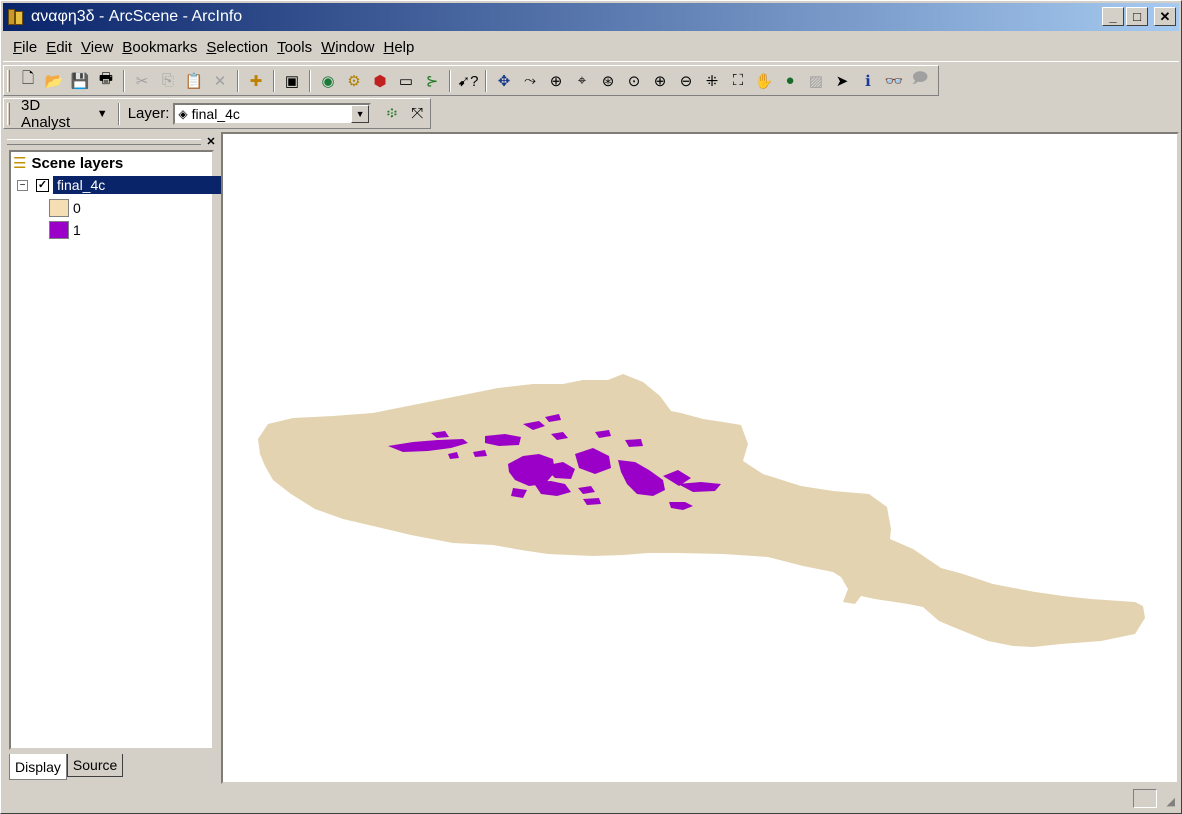  I want to click on layer-select: ◈ final_4c ▼, so click(272, 113).